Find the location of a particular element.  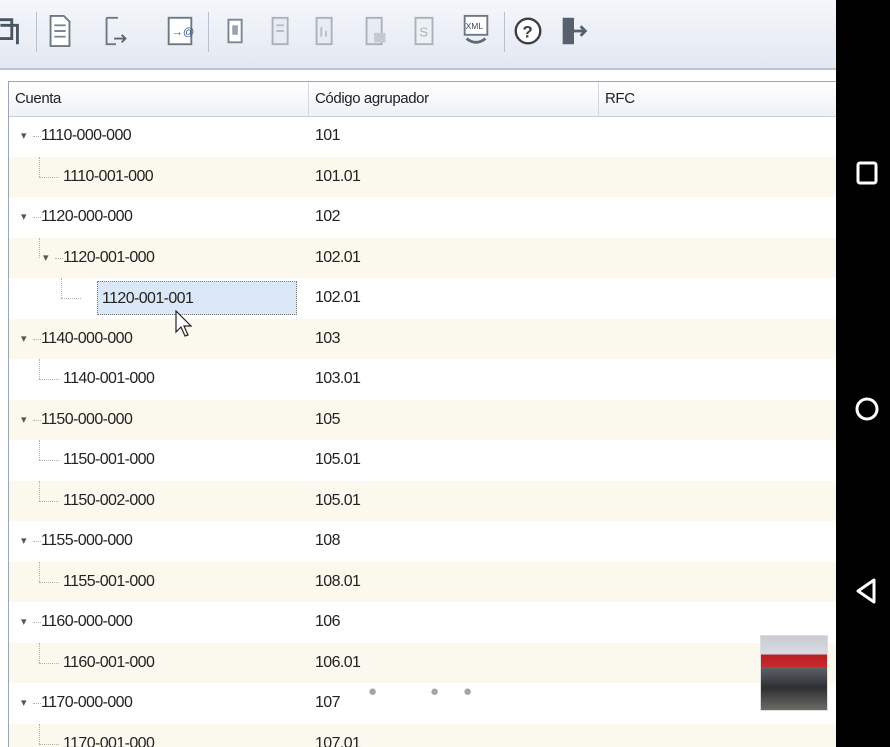

account-number: 1170-001-000 is located at coordinates (109, 735).